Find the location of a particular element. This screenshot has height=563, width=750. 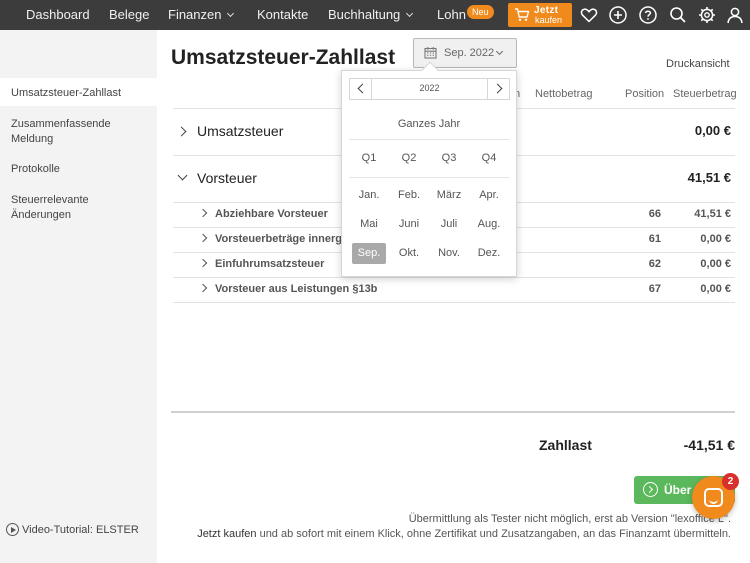

sidebar-item-label: Protokolle is located at coordinates (35, 169).